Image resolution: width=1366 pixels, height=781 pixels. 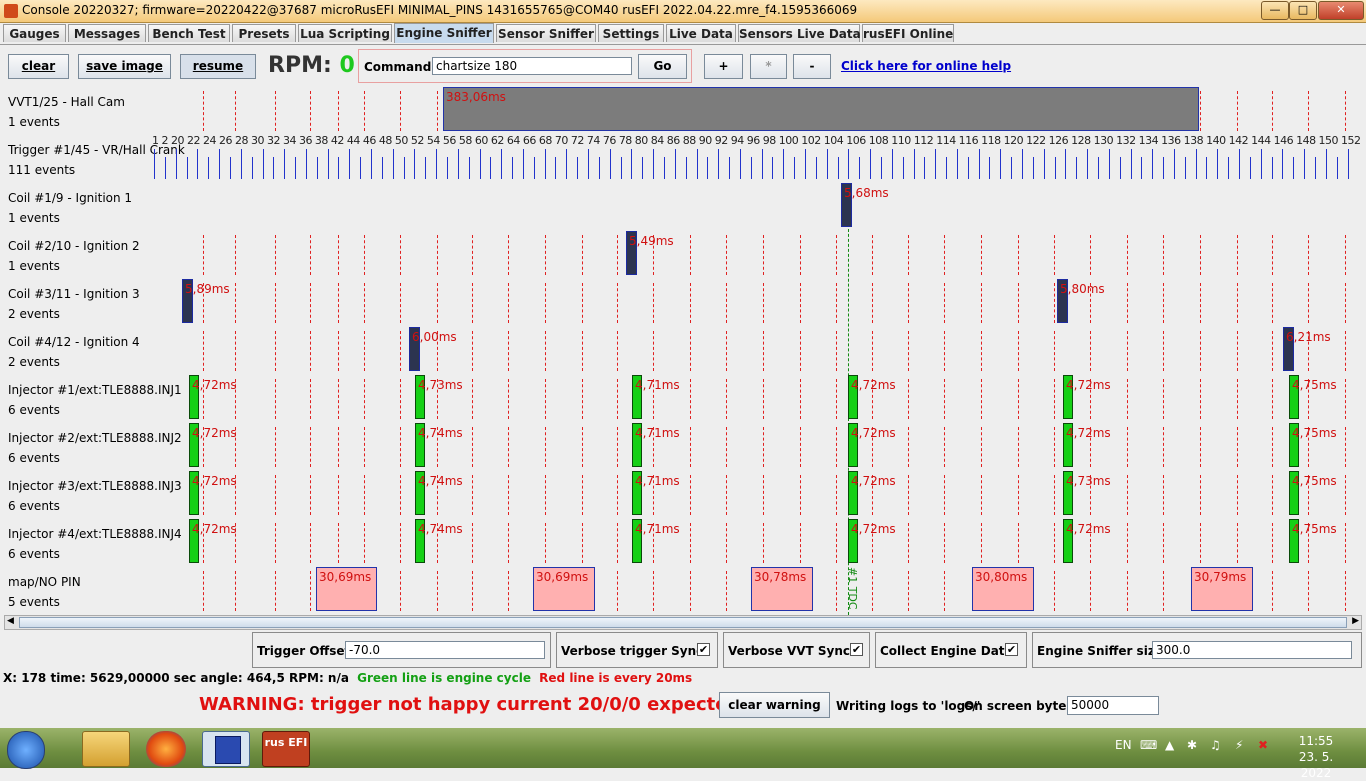 I want to click on row-events-vvt: 1 events, so click(x=34, y=122).